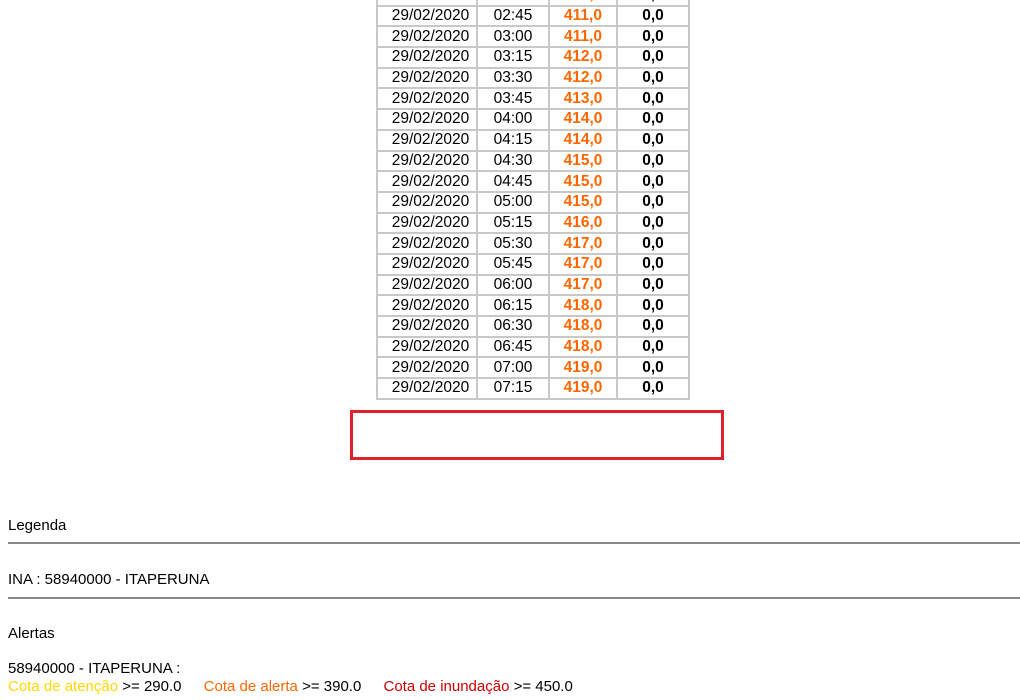  What do you see at coordinates (31, 633) in the screenshot?
I see `alerts-title: Alertas` at bounding box center [31, 633].